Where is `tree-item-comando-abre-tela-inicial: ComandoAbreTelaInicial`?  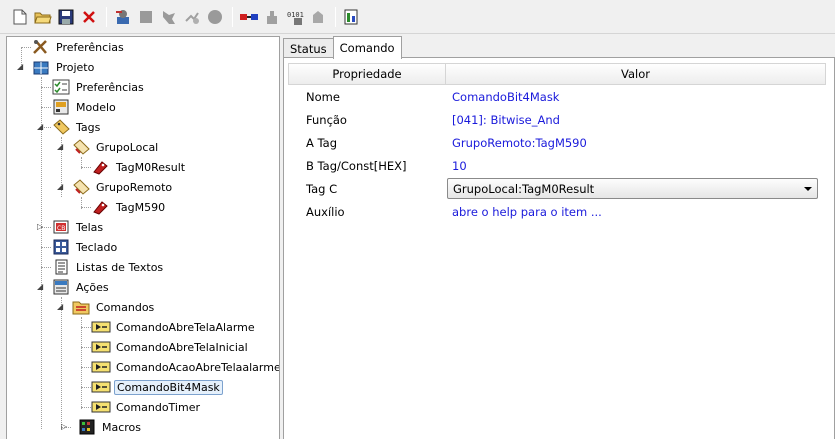 tree-item-comando-abre-tela-inicial: ComandoAbreTelaInicial is located at coordinates (170, 347).